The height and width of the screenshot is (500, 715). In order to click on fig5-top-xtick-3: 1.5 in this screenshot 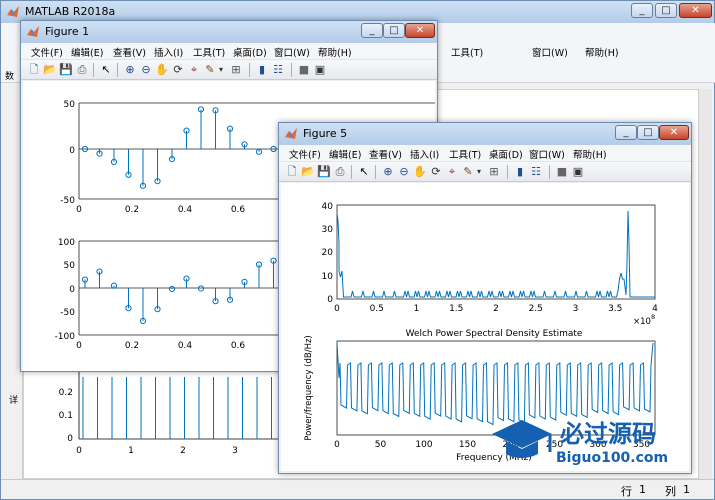, I will do `click(456, 309)`.